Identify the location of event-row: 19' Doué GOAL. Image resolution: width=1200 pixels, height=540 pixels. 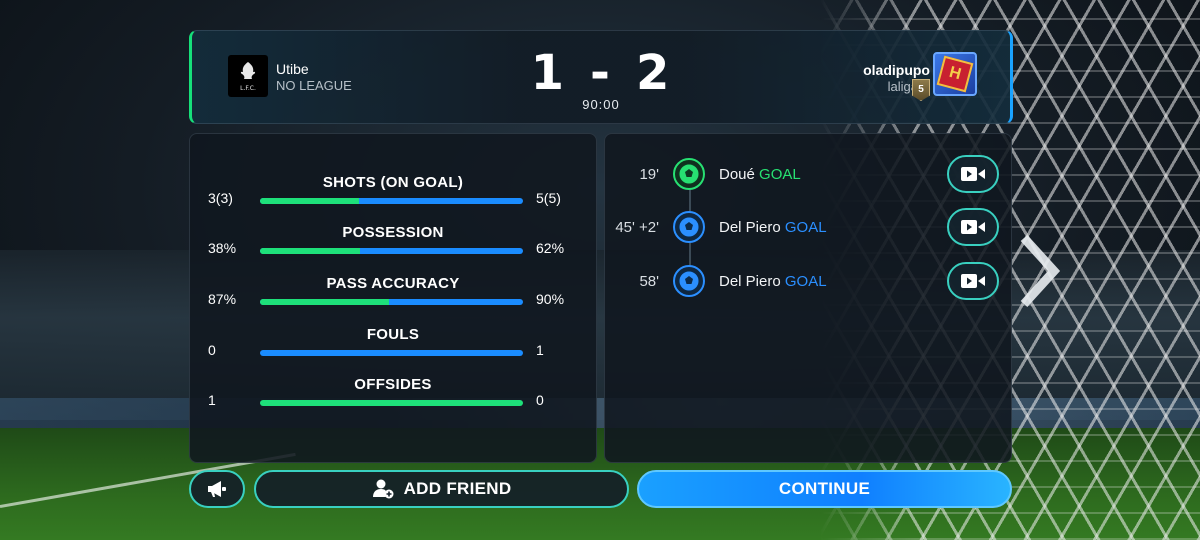
(808, 174).